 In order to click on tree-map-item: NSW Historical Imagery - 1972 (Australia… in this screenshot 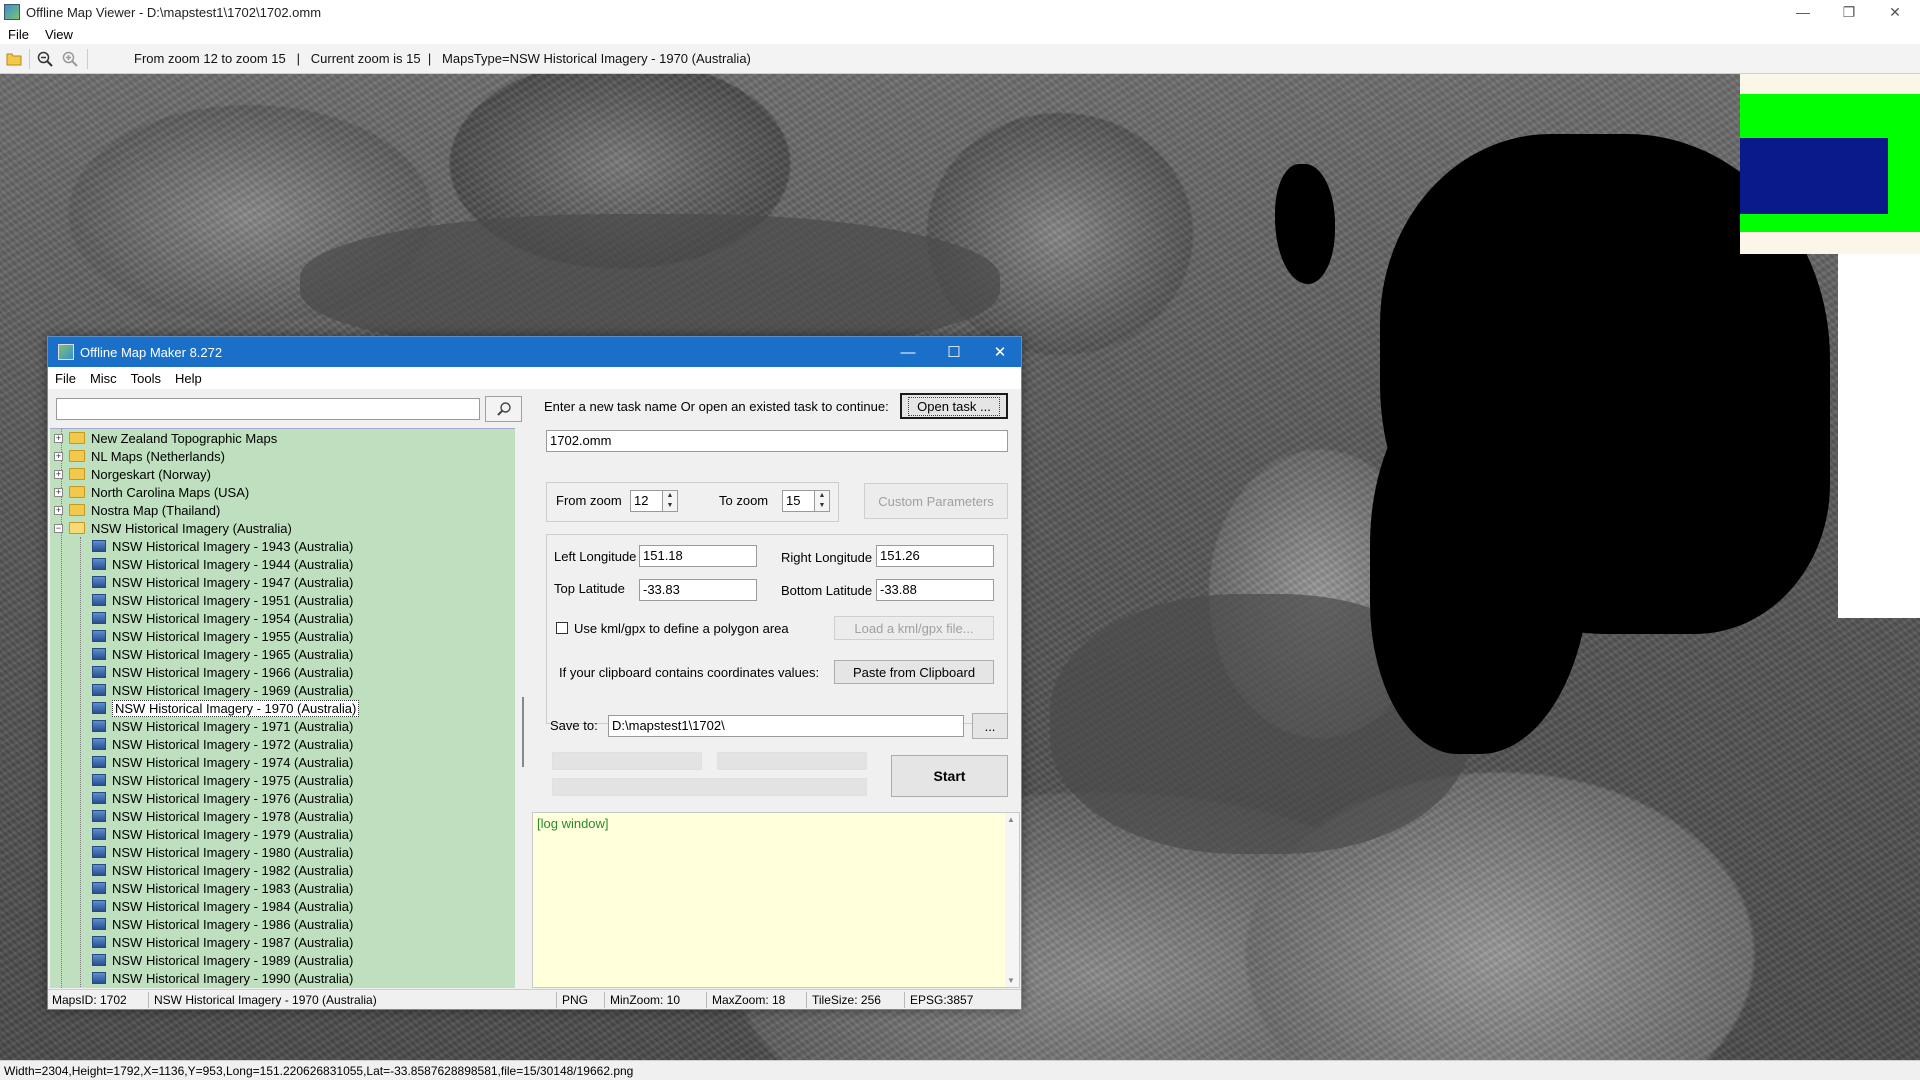, I will do `click(282, 744)`.